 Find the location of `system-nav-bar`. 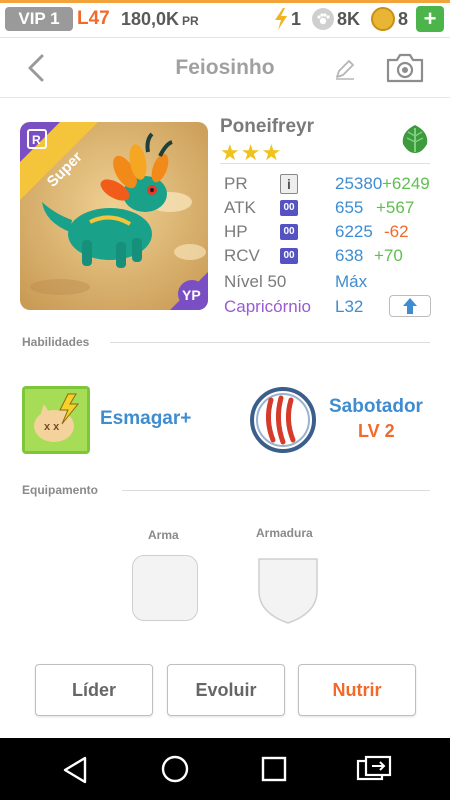

system-nav-bar is located at coordinates (225, 769).